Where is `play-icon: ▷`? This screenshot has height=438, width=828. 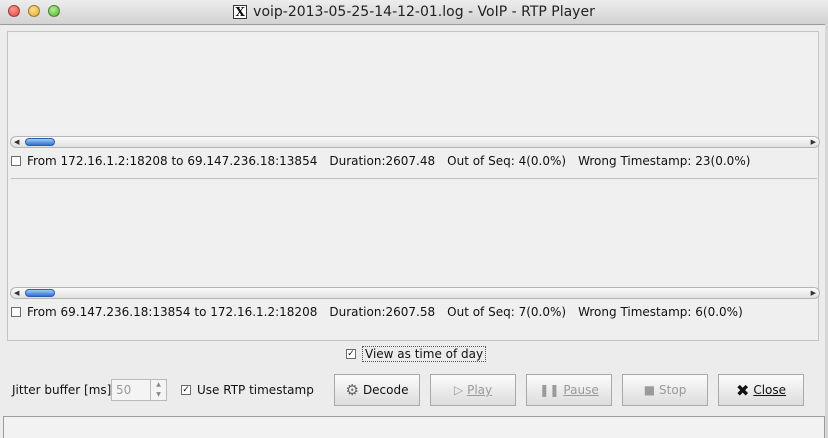 play-icon: ▷ is located at coordinates (458, 390).